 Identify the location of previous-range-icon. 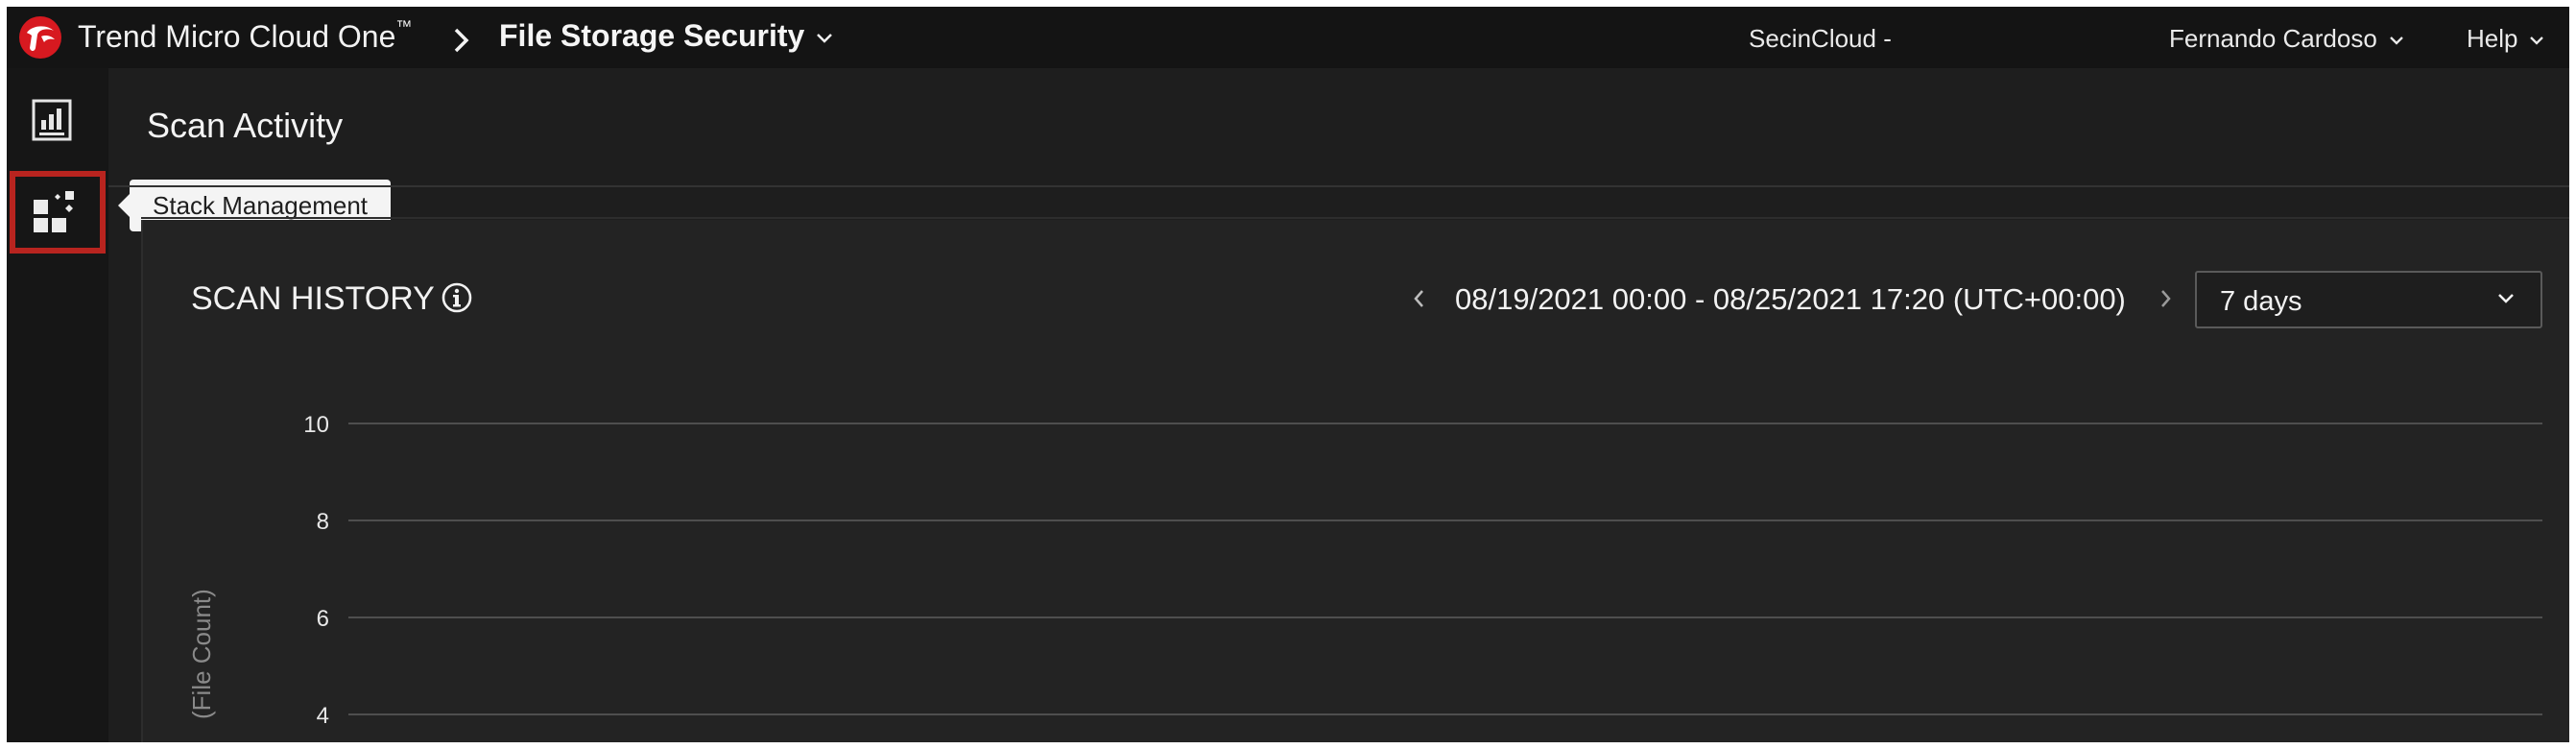
(1419, 298).